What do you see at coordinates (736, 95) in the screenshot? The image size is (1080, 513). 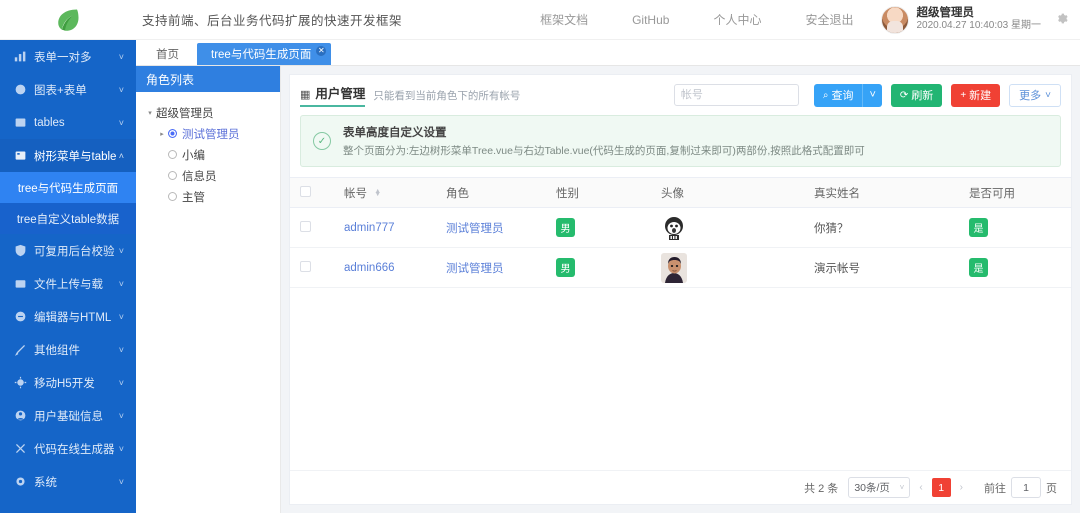 I see `search-input` at bounding box center [736, 95].